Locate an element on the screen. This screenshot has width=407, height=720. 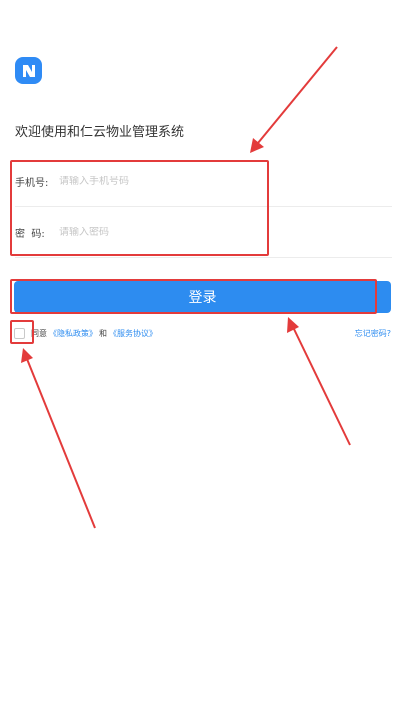
arrow-to-checkbox is located at coordinates (58, 438).